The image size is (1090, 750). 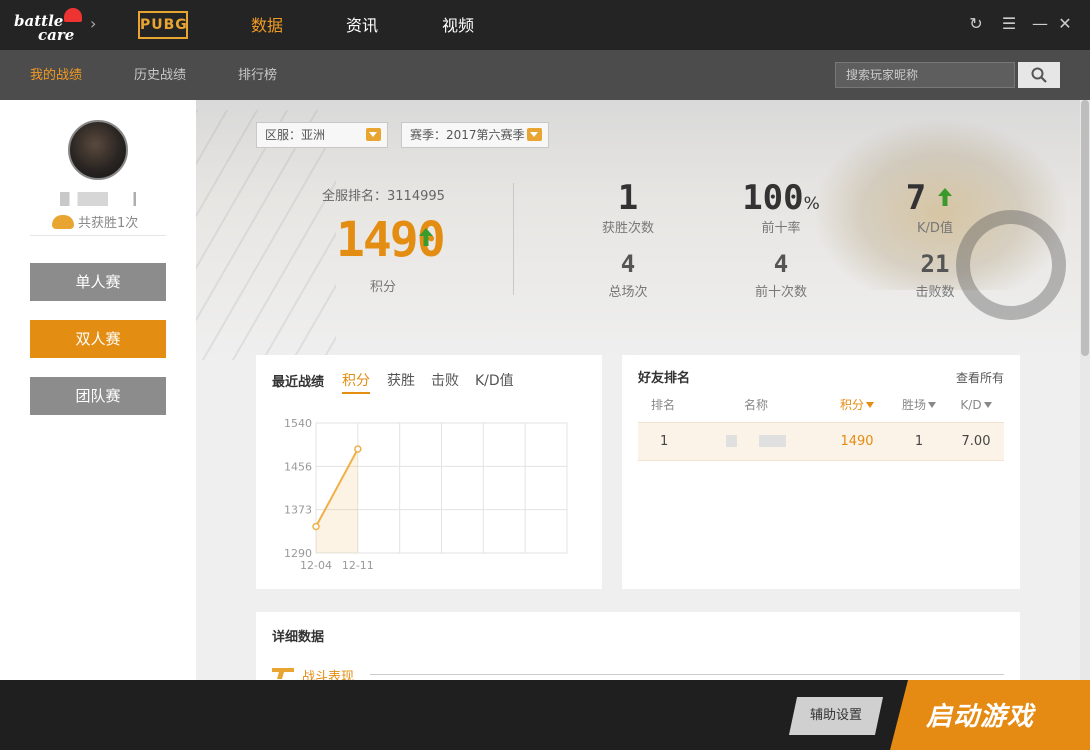 I want to click on series-area, so click(x=337, y=501).